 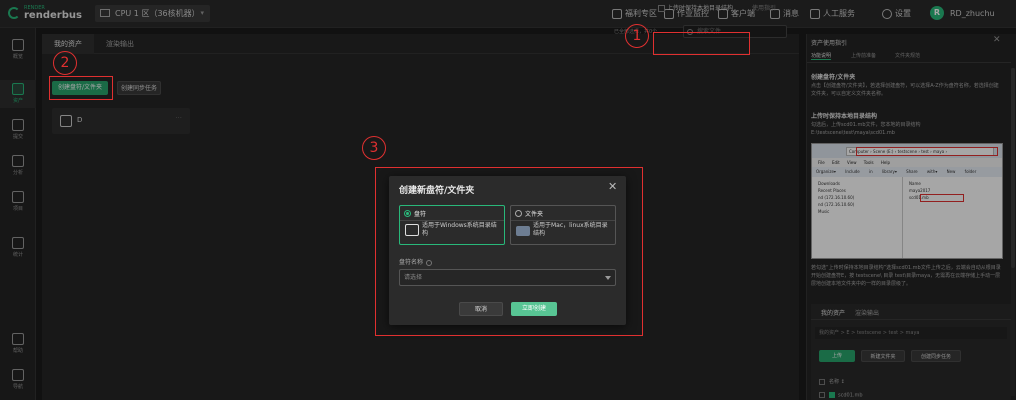 What do you see at coordinates (637, 36) in the screenshot?
I see `annotation-number-1: 1` at bounding box center [637, 36].